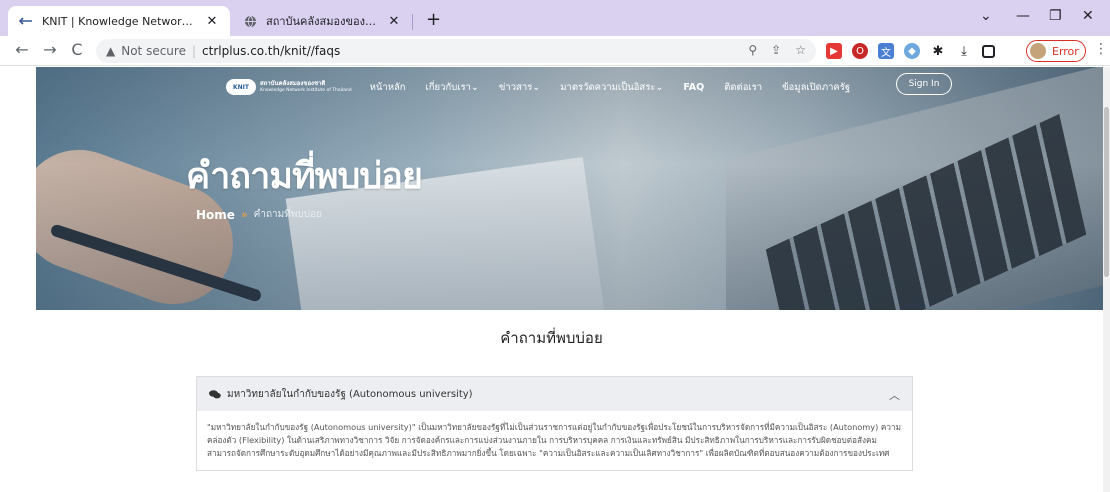  Describe the element at coordinates (1023, 16) in the screenshot. I see `minimize-icon: —` at that location.